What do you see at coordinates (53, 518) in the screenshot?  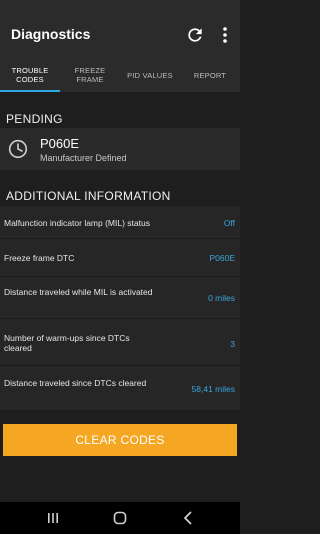 I see `recents-icon` at bounding box center [53, 518].